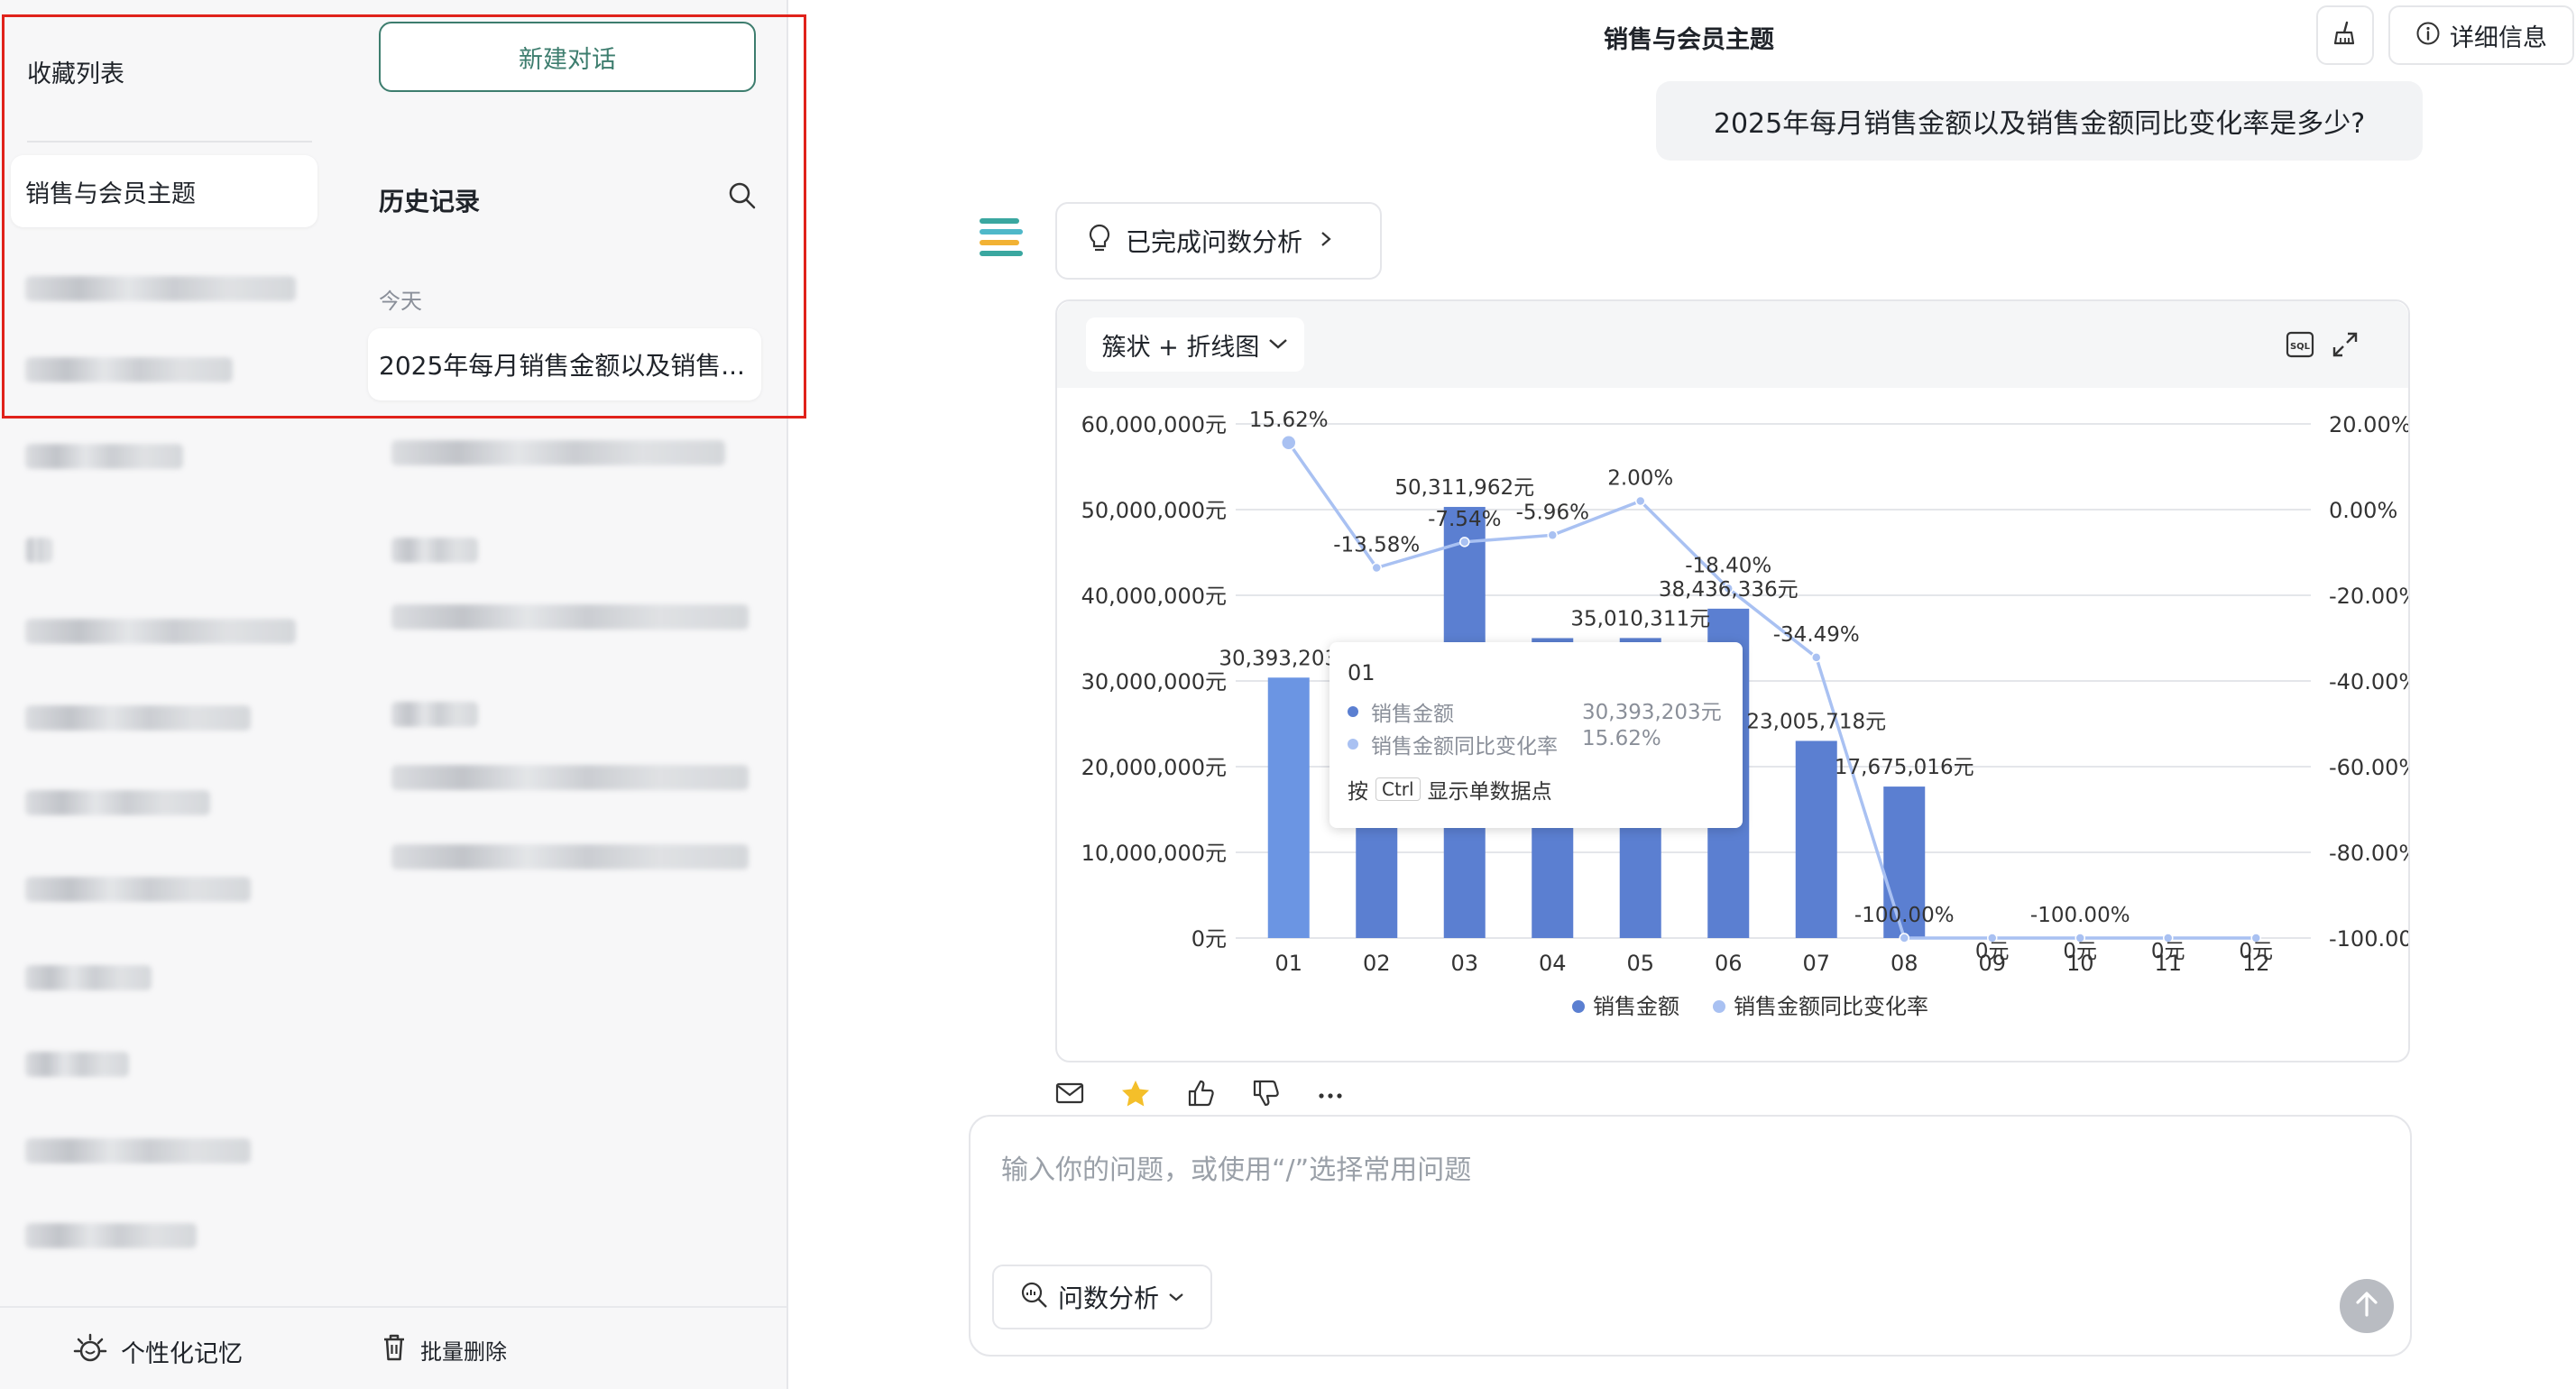 The height and width of the screenshot is (1389, 2576). I want to click on tooltip-hint: 按 Ctrl 显示单数据点, so click(1450, 789).